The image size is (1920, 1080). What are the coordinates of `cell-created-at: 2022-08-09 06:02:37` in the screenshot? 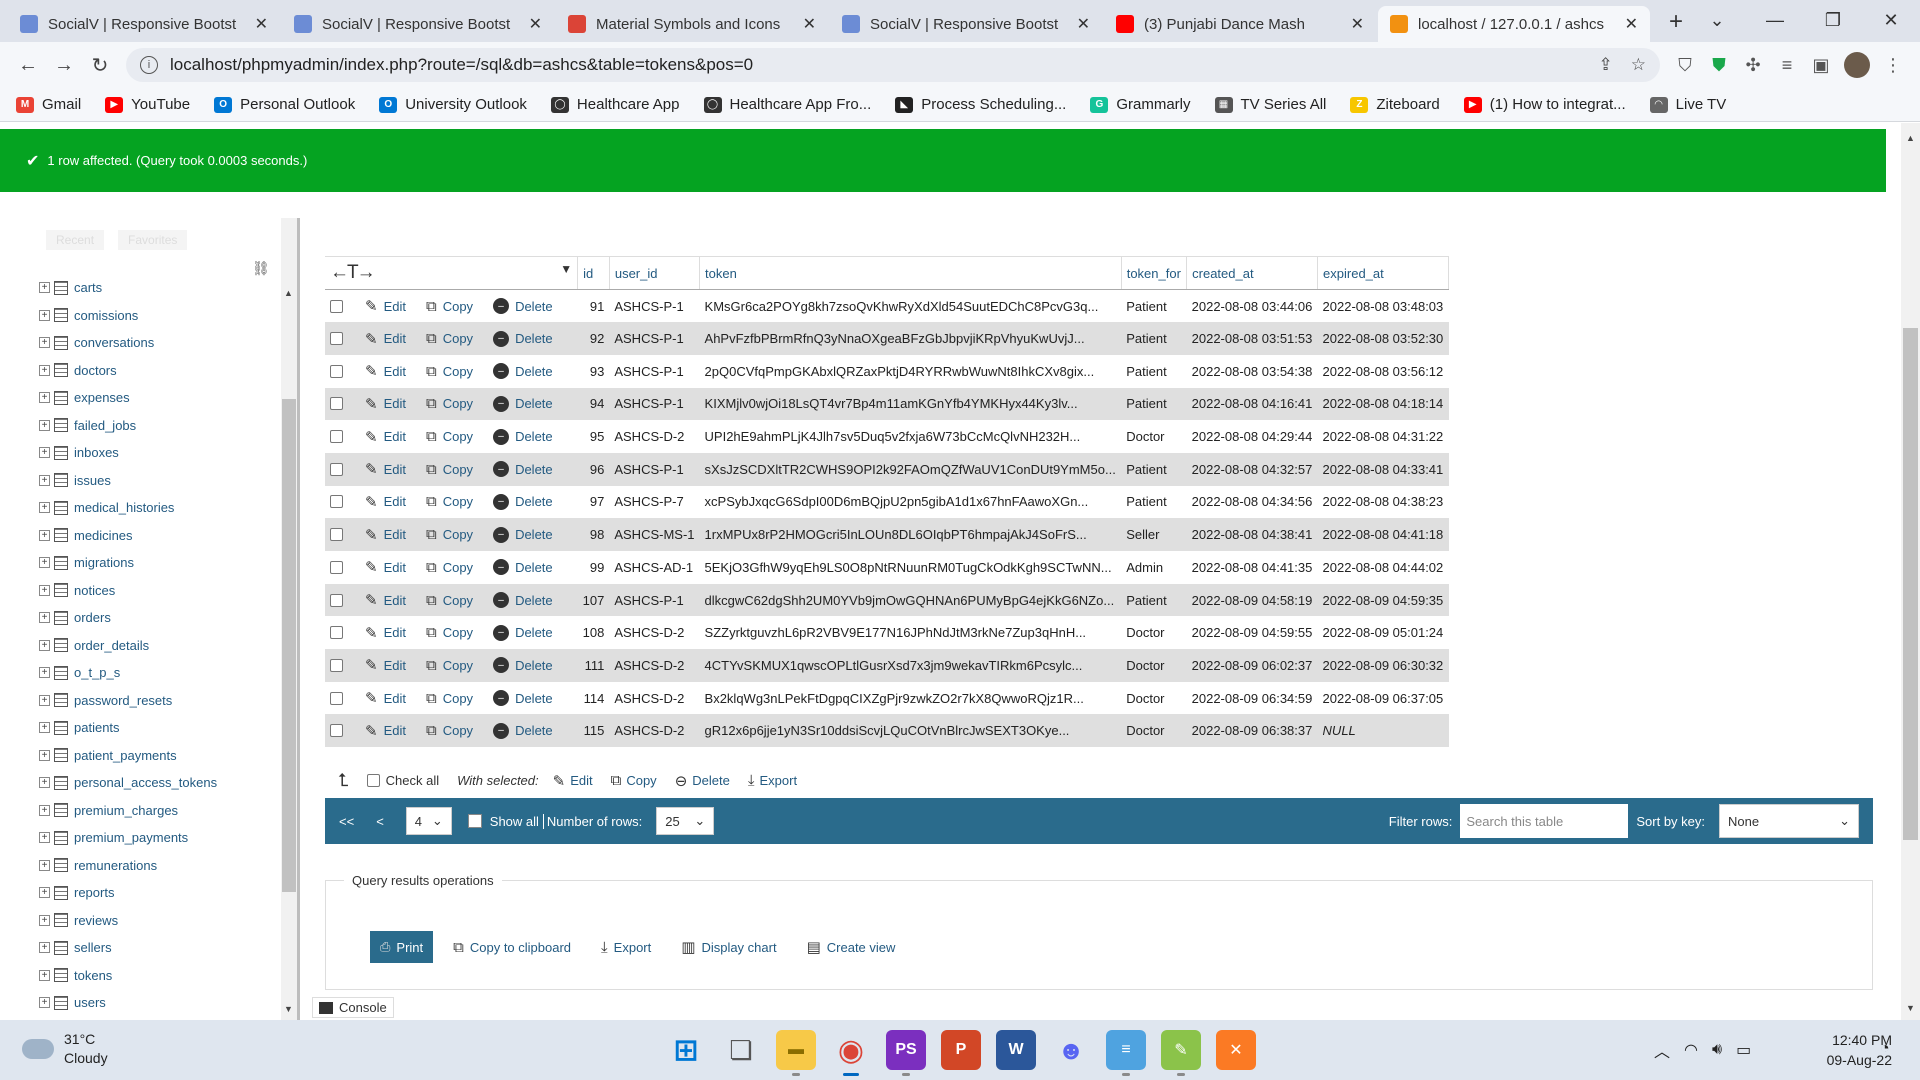 It's located at (1252, 665).